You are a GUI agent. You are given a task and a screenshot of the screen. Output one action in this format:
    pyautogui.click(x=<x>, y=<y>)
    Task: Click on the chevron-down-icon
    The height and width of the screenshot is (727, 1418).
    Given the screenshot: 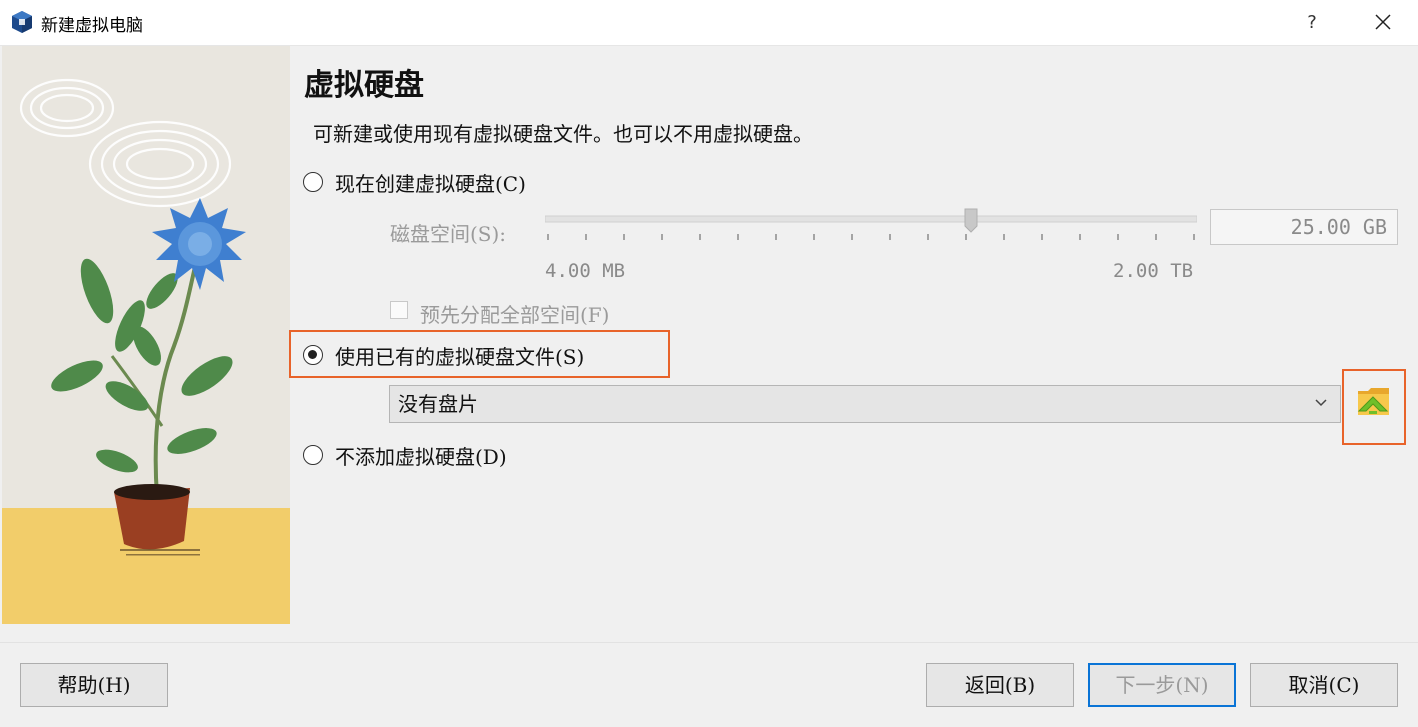 What is the action you would take?
    pyautogui.click(x=1321, y=403)
    